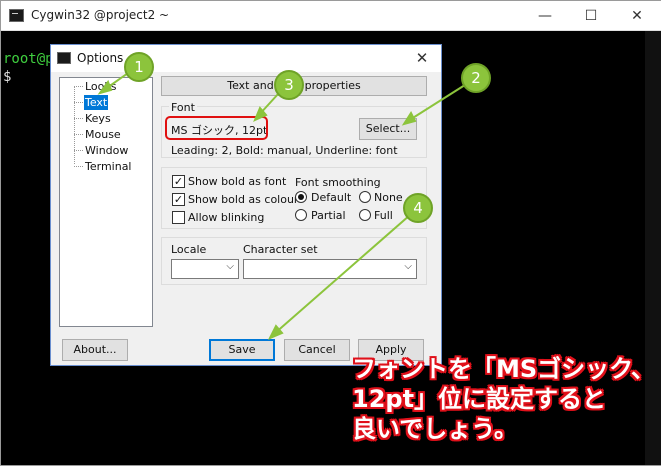  Describe the element at coordinates (476, 78) in the screenshot. I see `badge-2: 2` at that location.